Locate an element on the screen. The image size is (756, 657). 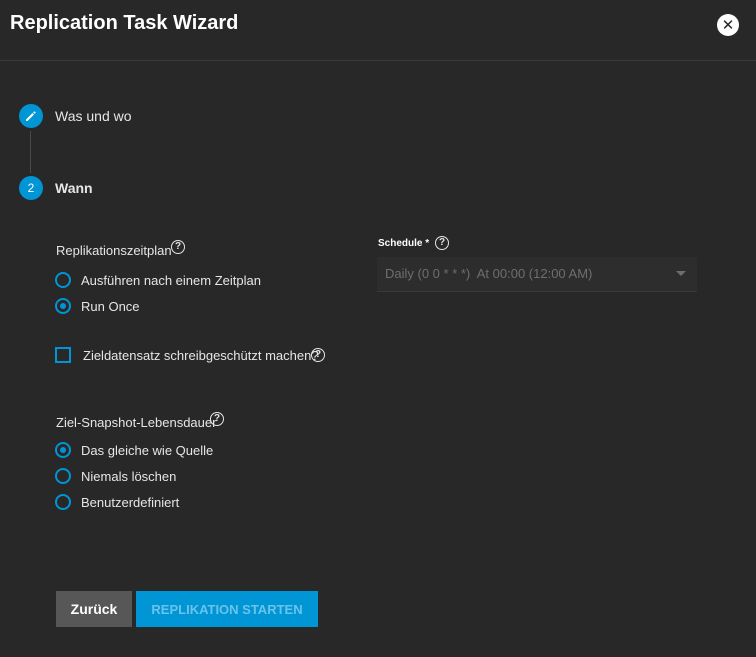
schedule-type-label: Replikationszeitplan is located at coordinates (114, 250).